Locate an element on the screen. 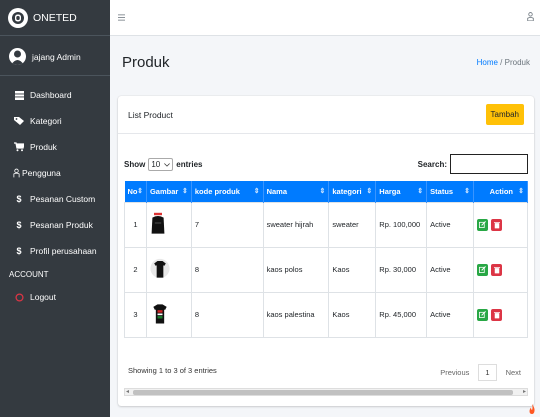 This screenshot has height=417, width=540. table-icon is located at coordinates (19, 95).